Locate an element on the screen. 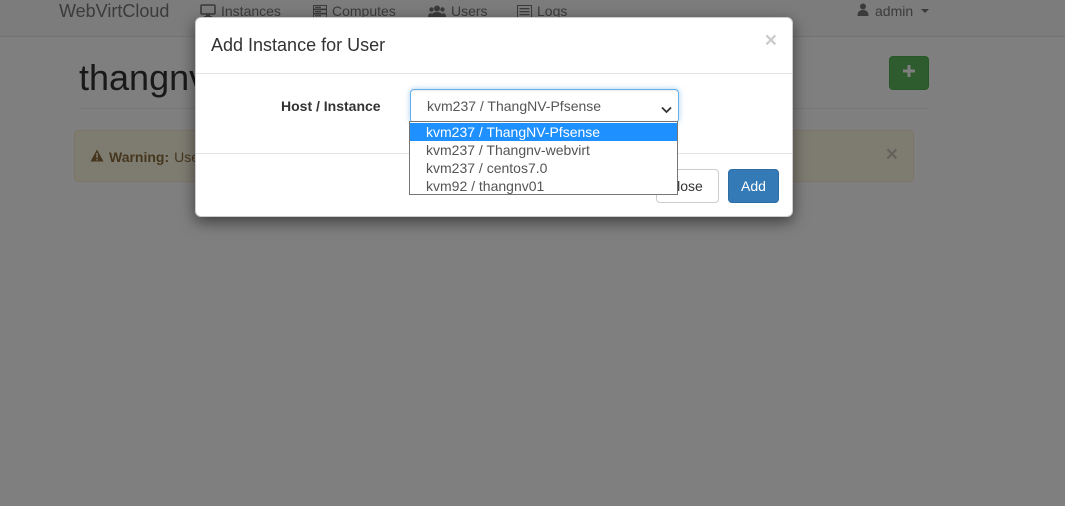 The image size is (1065, 506). host-instance-label: Host / Instance is located at coordinates (331, 106).